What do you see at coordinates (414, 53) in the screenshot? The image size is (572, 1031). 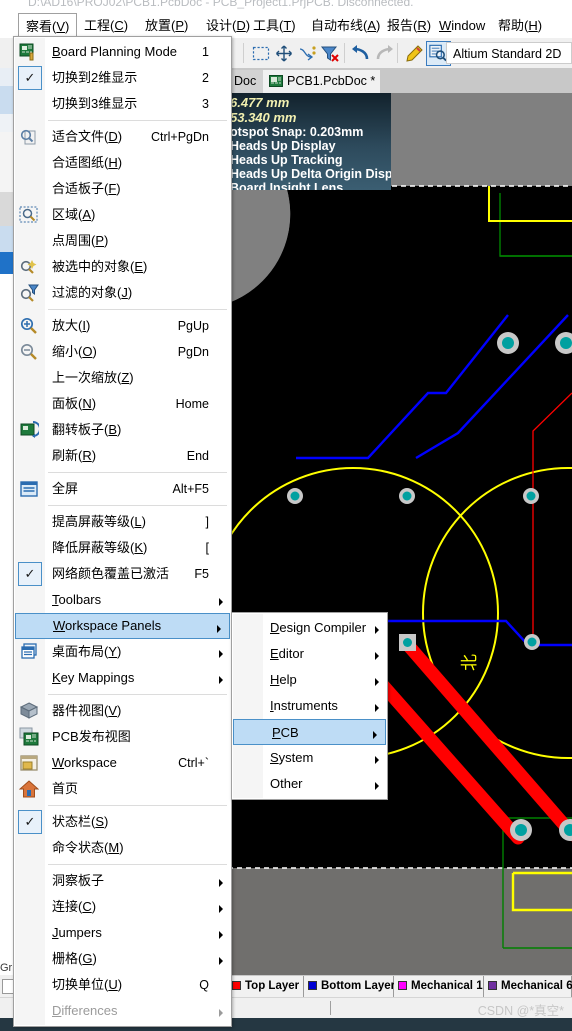 I see `highlight-pen-icon` at bounding box center [414, 53].